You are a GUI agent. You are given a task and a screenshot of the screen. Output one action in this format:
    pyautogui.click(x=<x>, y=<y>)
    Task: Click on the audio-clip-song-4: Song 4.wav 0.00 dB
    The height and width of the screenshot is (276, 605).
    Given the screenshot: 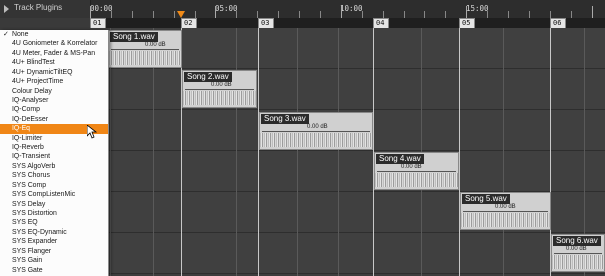 What is the action you would take?
    pyautogui.click(x=416, y=171)
    